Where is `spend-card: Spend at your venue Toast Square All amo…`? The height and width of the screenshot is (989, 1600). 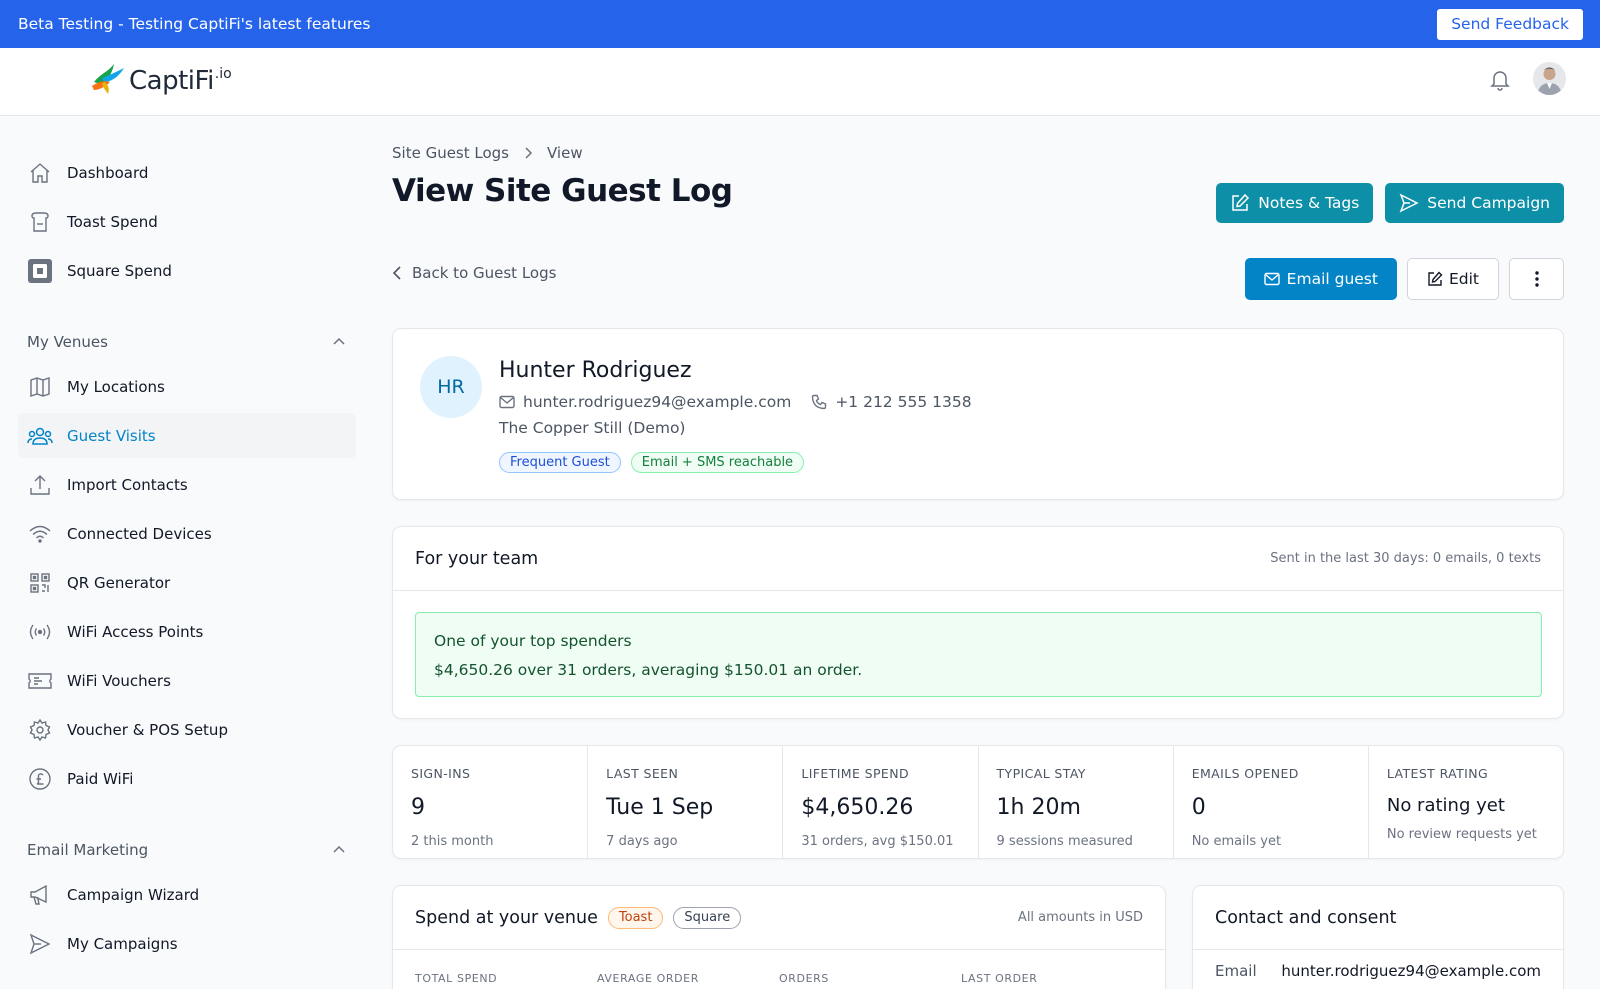
spend-card: Spend at your venue Toast Square All amo… is located at coordinates (779, 937).